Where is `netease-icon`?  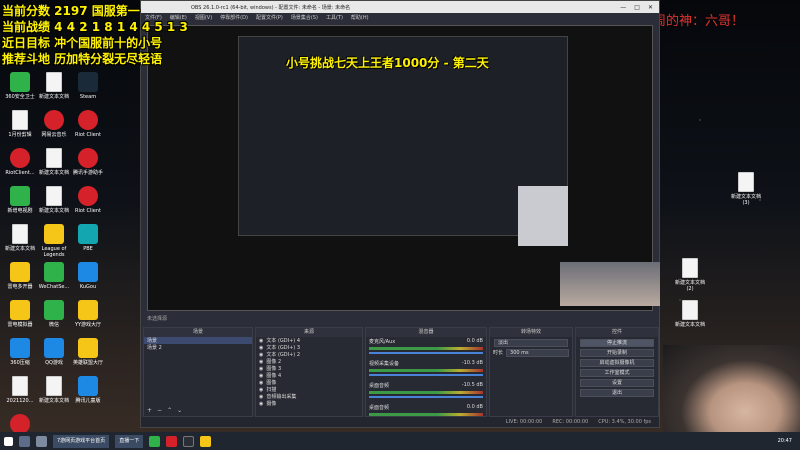 netease-icon is located at coordinates (172, 441).